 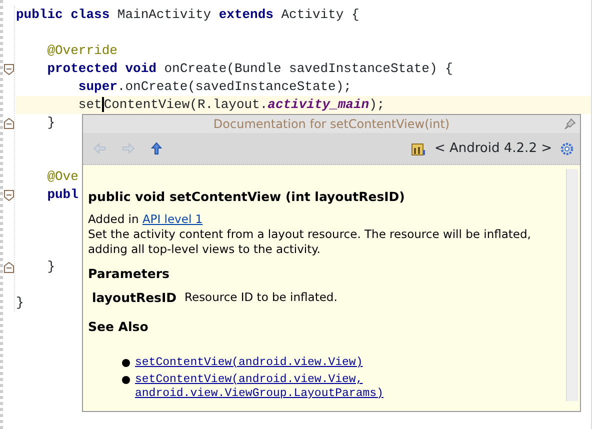 I want to click on method-description: Set the activity content from a layout resource. The resource will be inflated, adding all top-level views to the activity., so click(x=310, y=242).